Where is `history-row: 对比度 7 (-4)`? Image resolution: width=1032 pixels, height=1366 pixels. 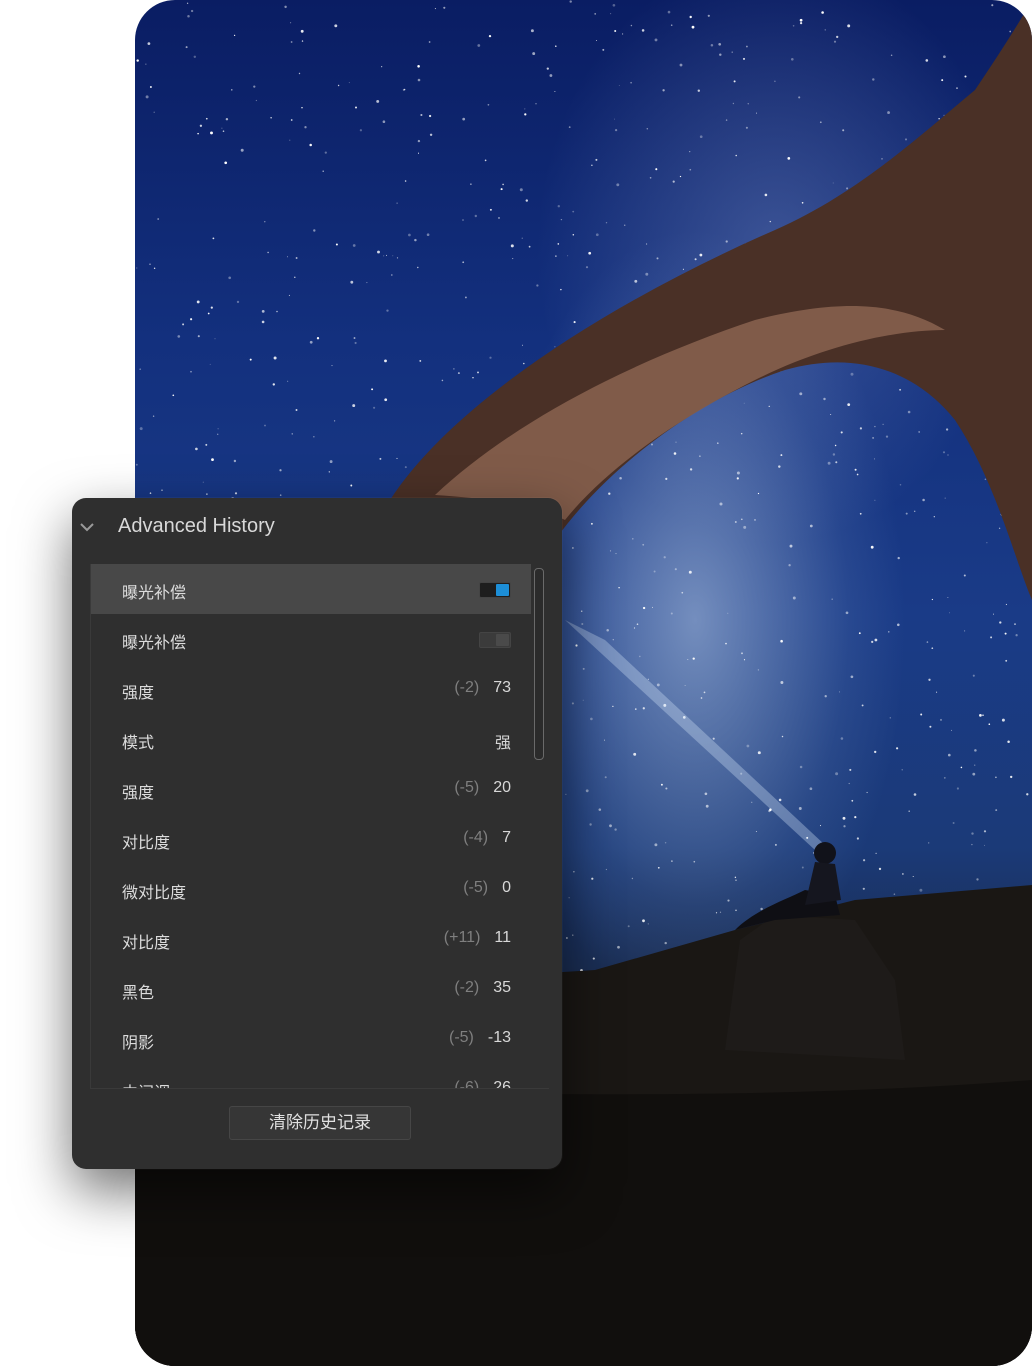 history-row: 对比度 7 (-4) is located at coordinates (311, 839).